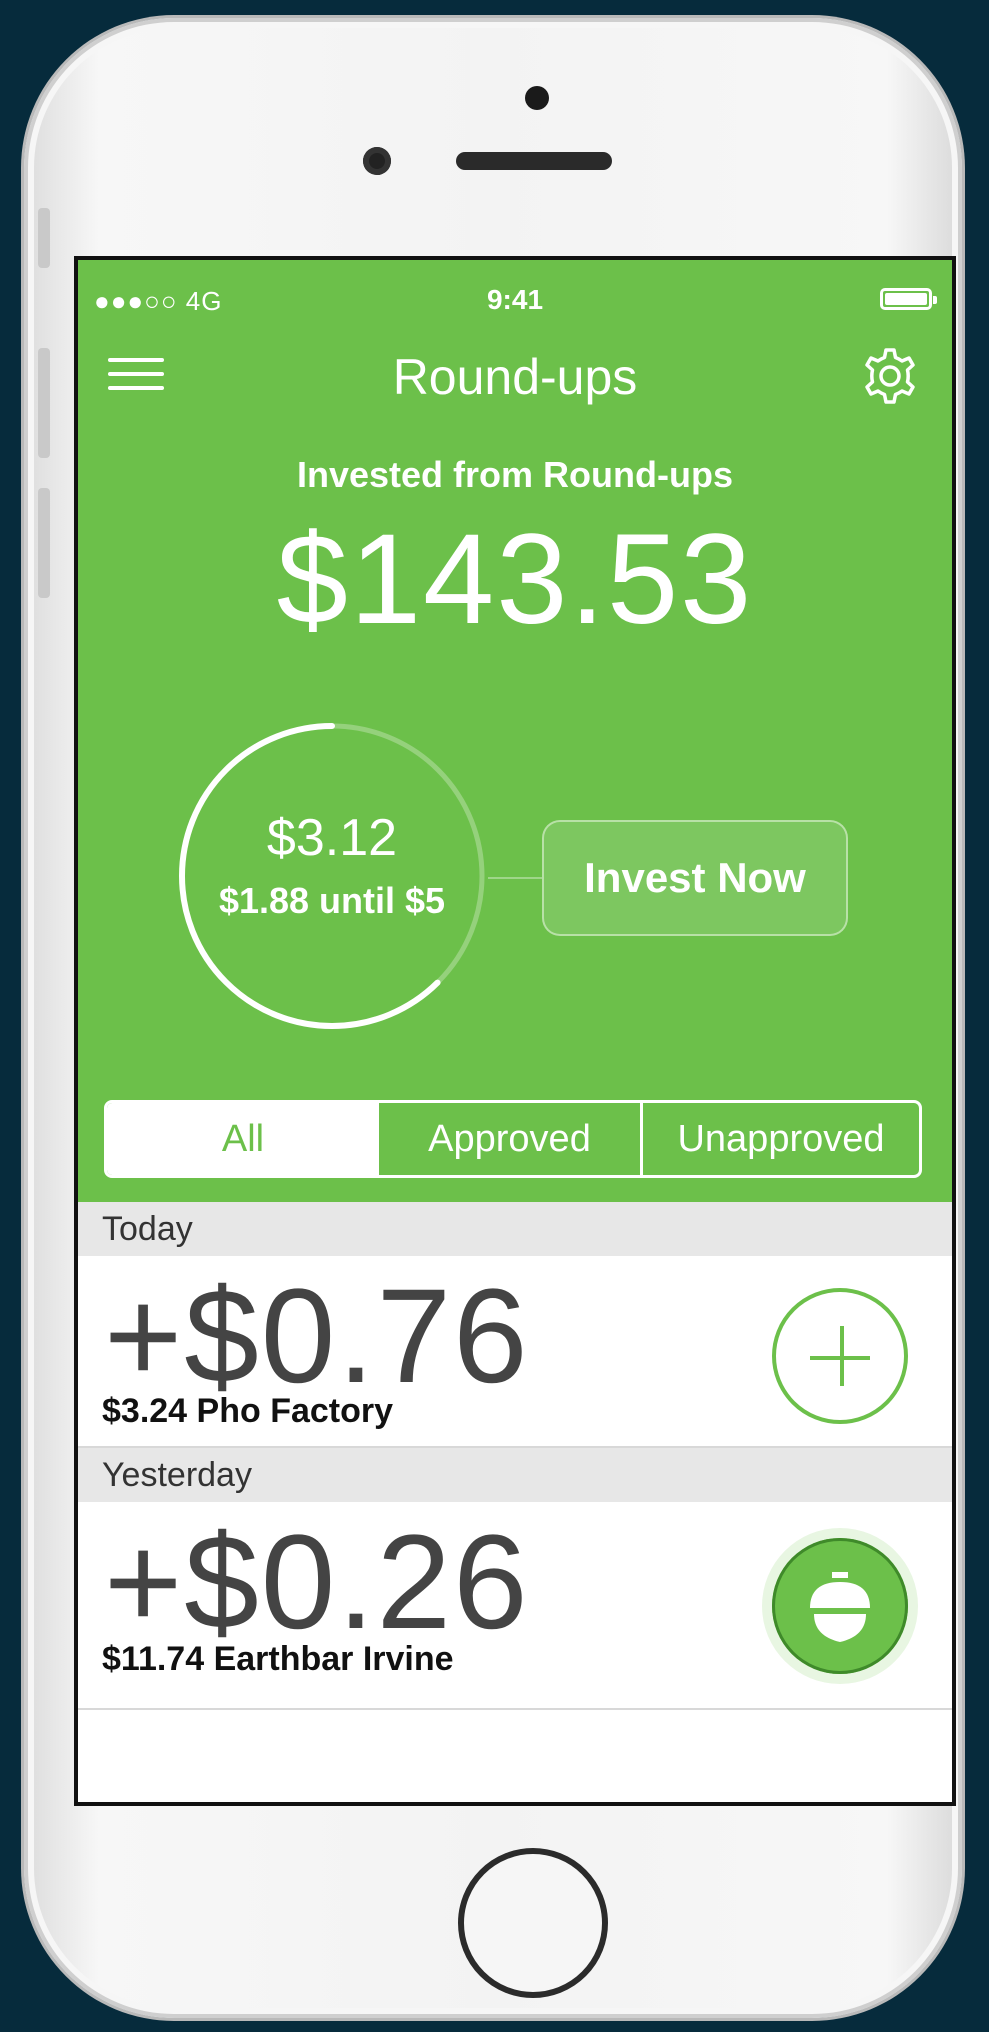 Image resolution: width=989 pixels, height=2032 pixels. Describe the element at coordinates (515, 878) in the screenshot. I see `connector-line` at that location.